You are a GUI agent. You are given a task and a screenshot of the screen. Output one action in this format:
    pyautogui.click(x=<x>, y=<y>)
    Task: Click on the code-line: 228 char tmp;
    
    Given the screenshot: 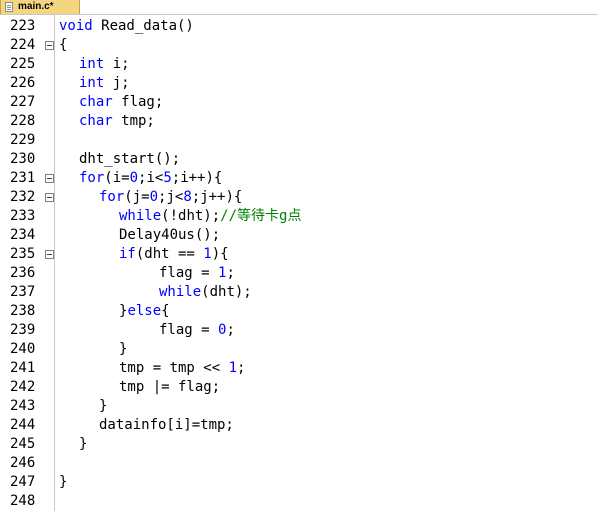 What is the action you would take?
    pyautogui.click(x=299, y=121)
    